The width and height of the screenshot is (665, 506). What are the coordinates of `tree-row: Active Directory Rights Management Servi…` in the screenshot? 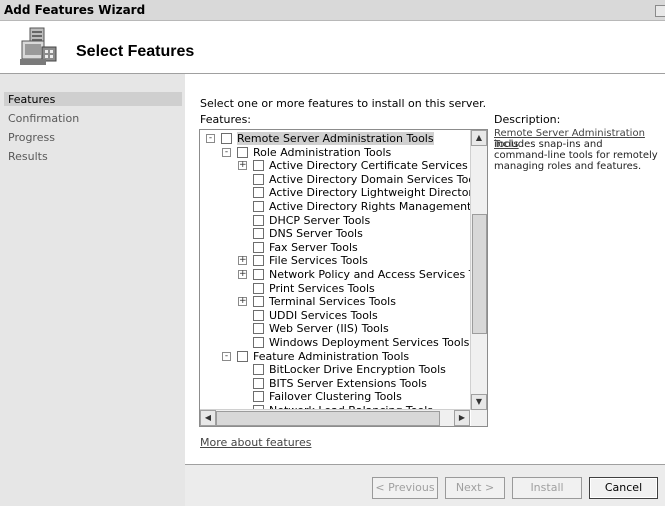 It's located at (335, 206).